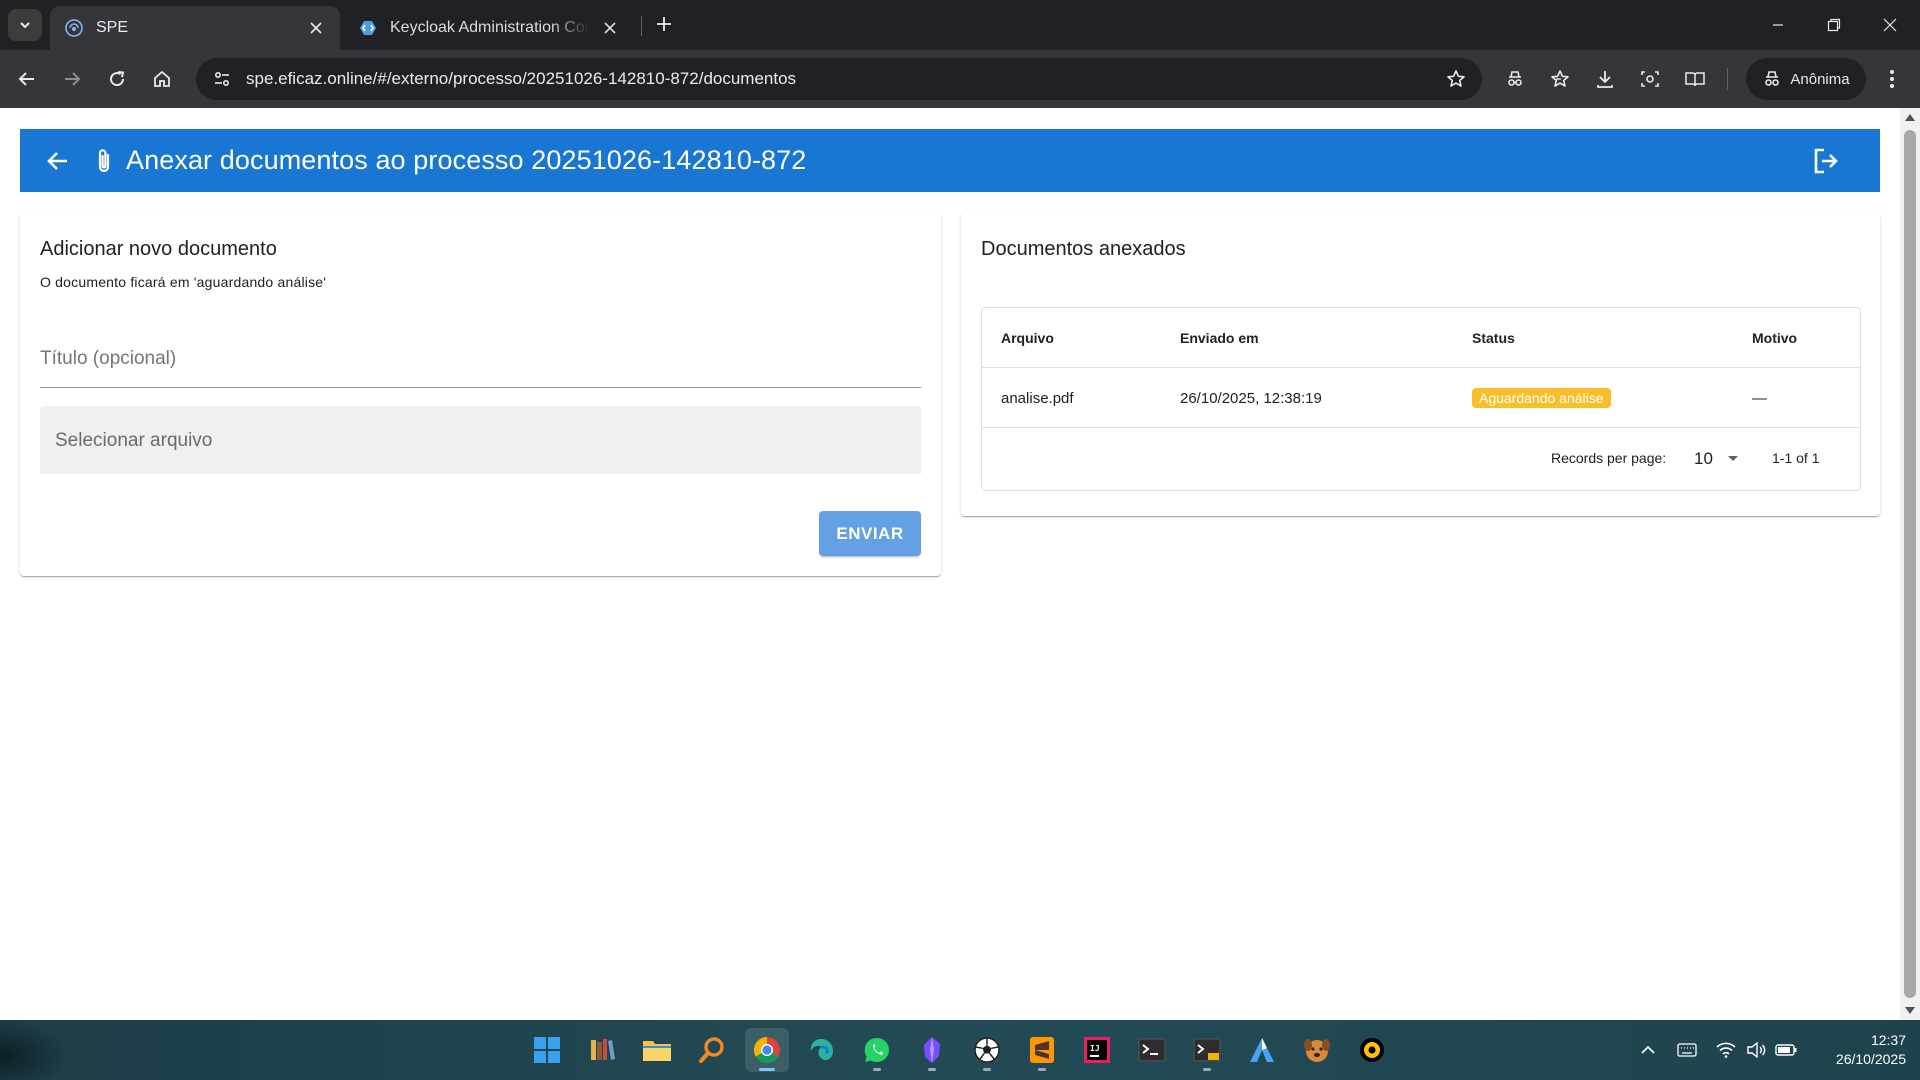 This screenshot has height=1080, width=1920. What do you see at coordinates (657, 1050) in the screenshot?
I see `taskbar-file-explorer` at bounding box center [657, 1050].